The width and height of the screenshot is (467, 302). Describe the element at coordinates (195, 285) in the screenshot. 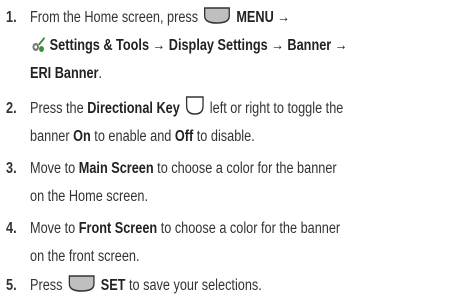

I see `step-text-part: to save your selections.` at that location.